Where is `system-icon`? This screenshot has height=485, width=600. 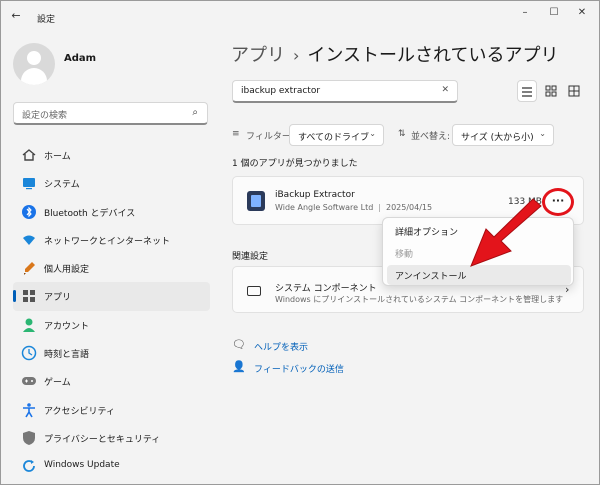
system-icon is located at coordinates (29, 184).